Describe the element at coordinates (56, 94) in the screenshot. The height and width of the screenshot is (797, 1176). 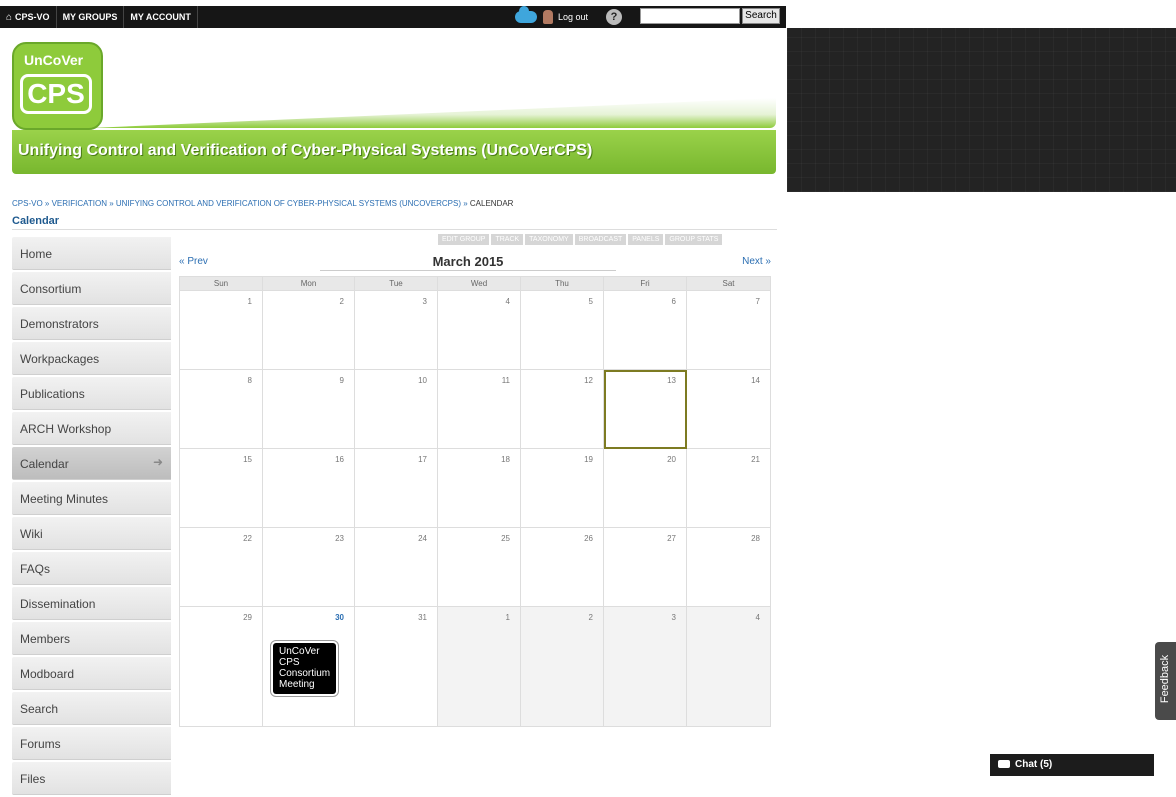
I see `logo-cps: CPS` at that location.